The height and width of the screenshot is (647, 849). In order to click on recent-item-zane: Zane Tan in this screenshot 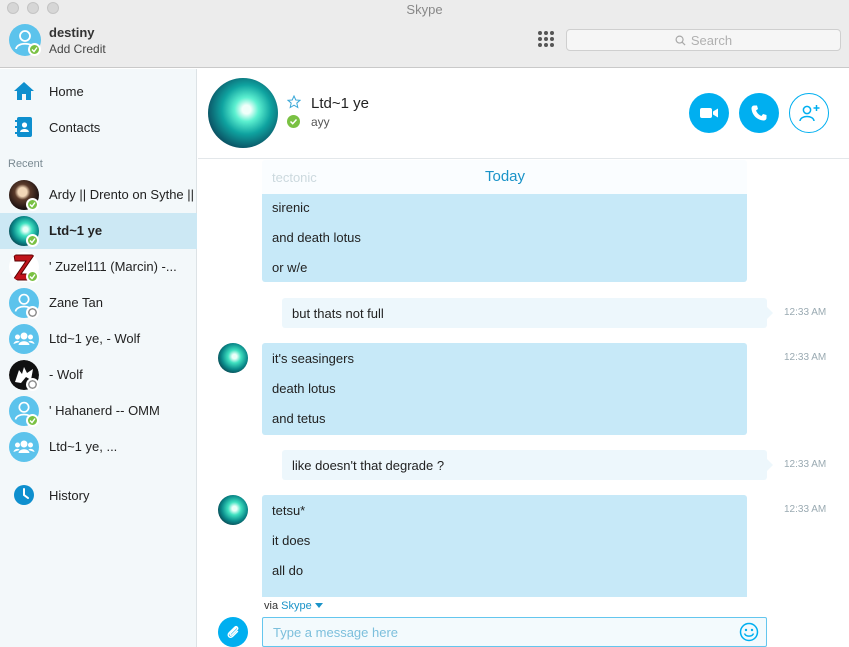, I will do `click(98, 303)`.